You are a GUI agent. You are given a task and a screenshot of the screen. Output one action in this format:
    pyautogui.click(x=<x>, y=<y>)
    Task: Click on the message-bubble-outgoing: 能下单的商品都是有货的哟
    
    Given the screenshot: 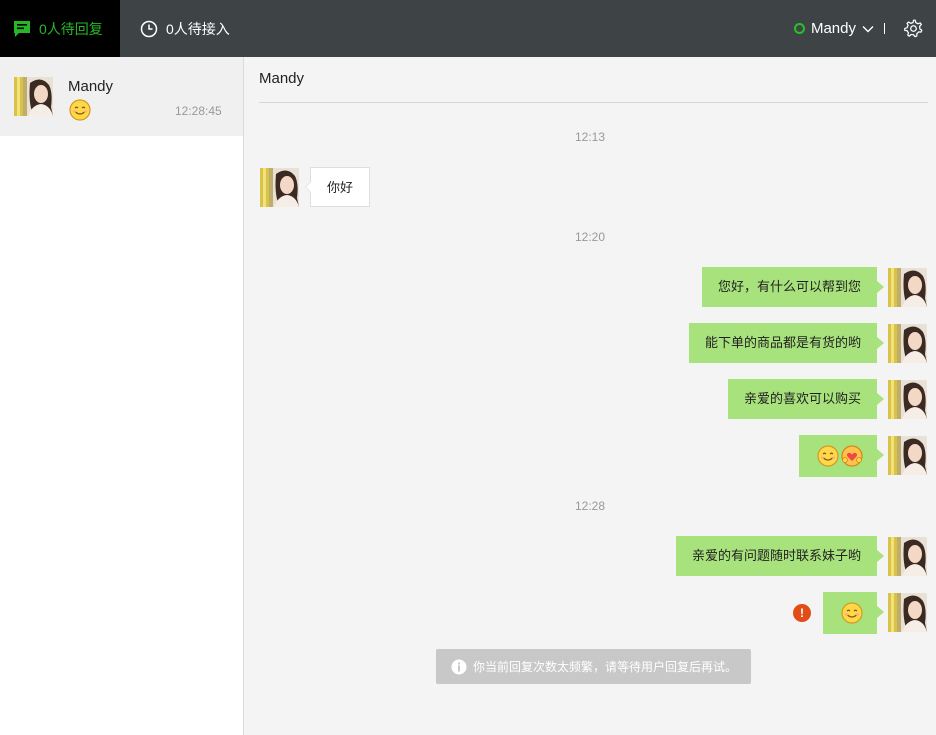 What is the action you would take?
    pyautogui.click(x=786, y=343)
    